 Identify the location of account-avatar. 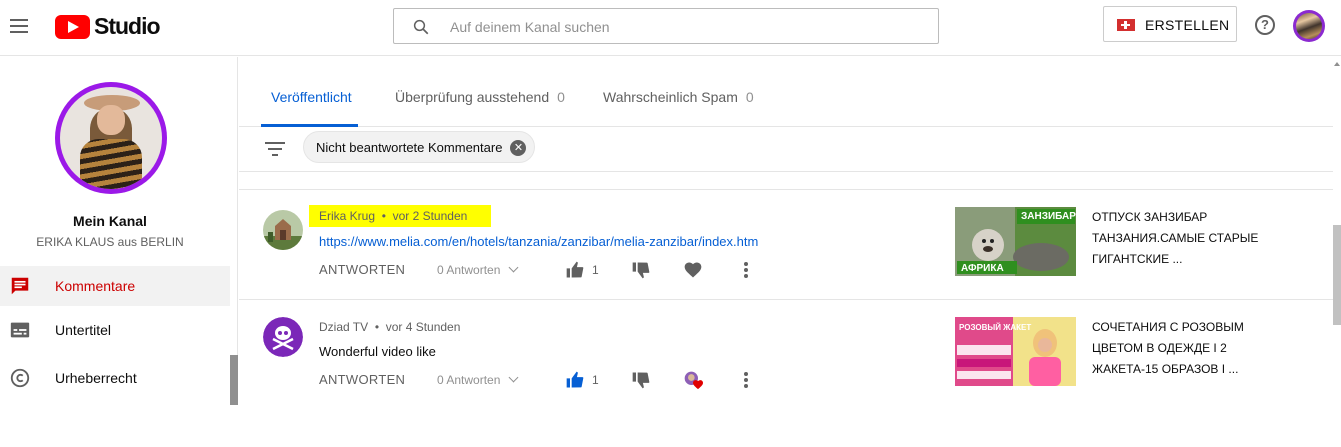
(1309, 26).